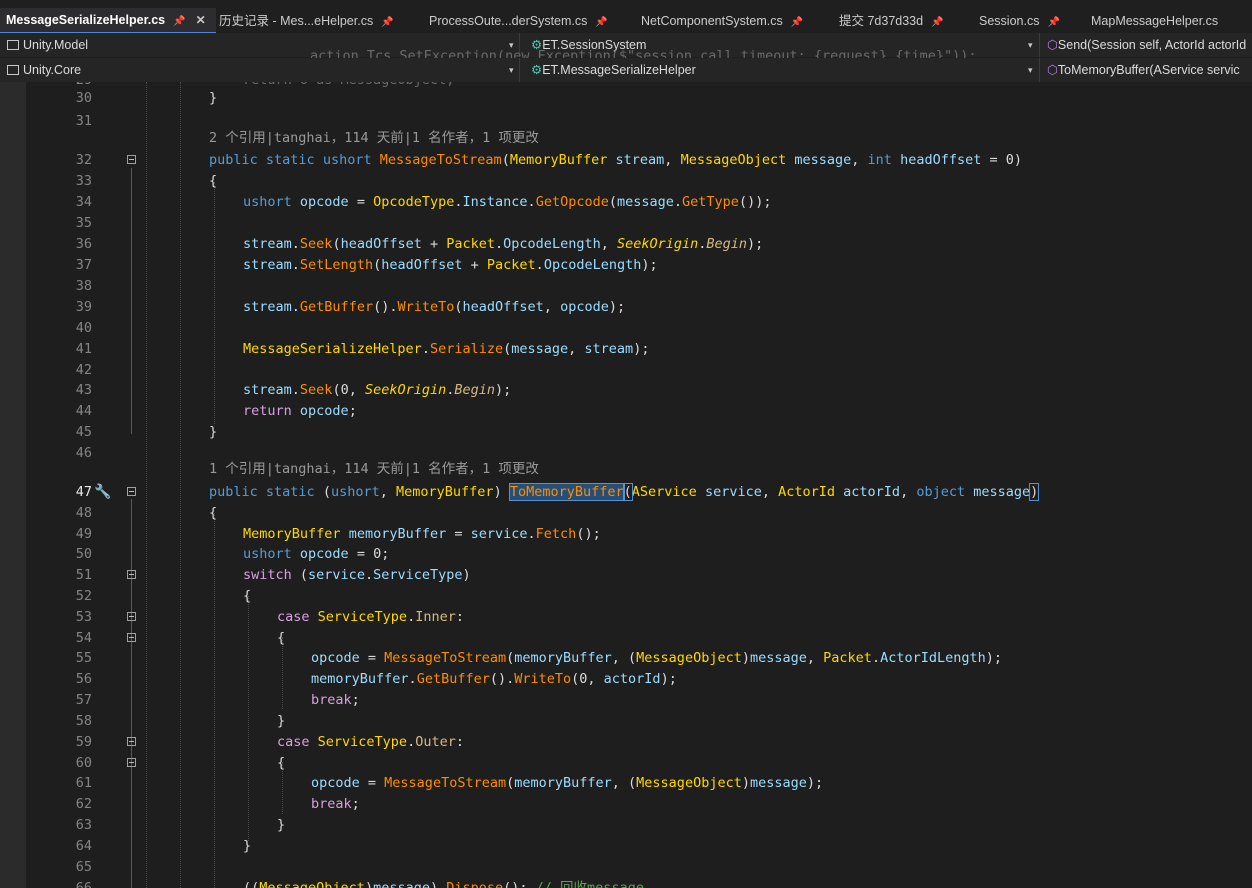 This screenshot has height=888, width=1252. What do you see at coordinates (83, 98) in the screenshot?
I see `line-number: 30` at bounding box center [83, 98].